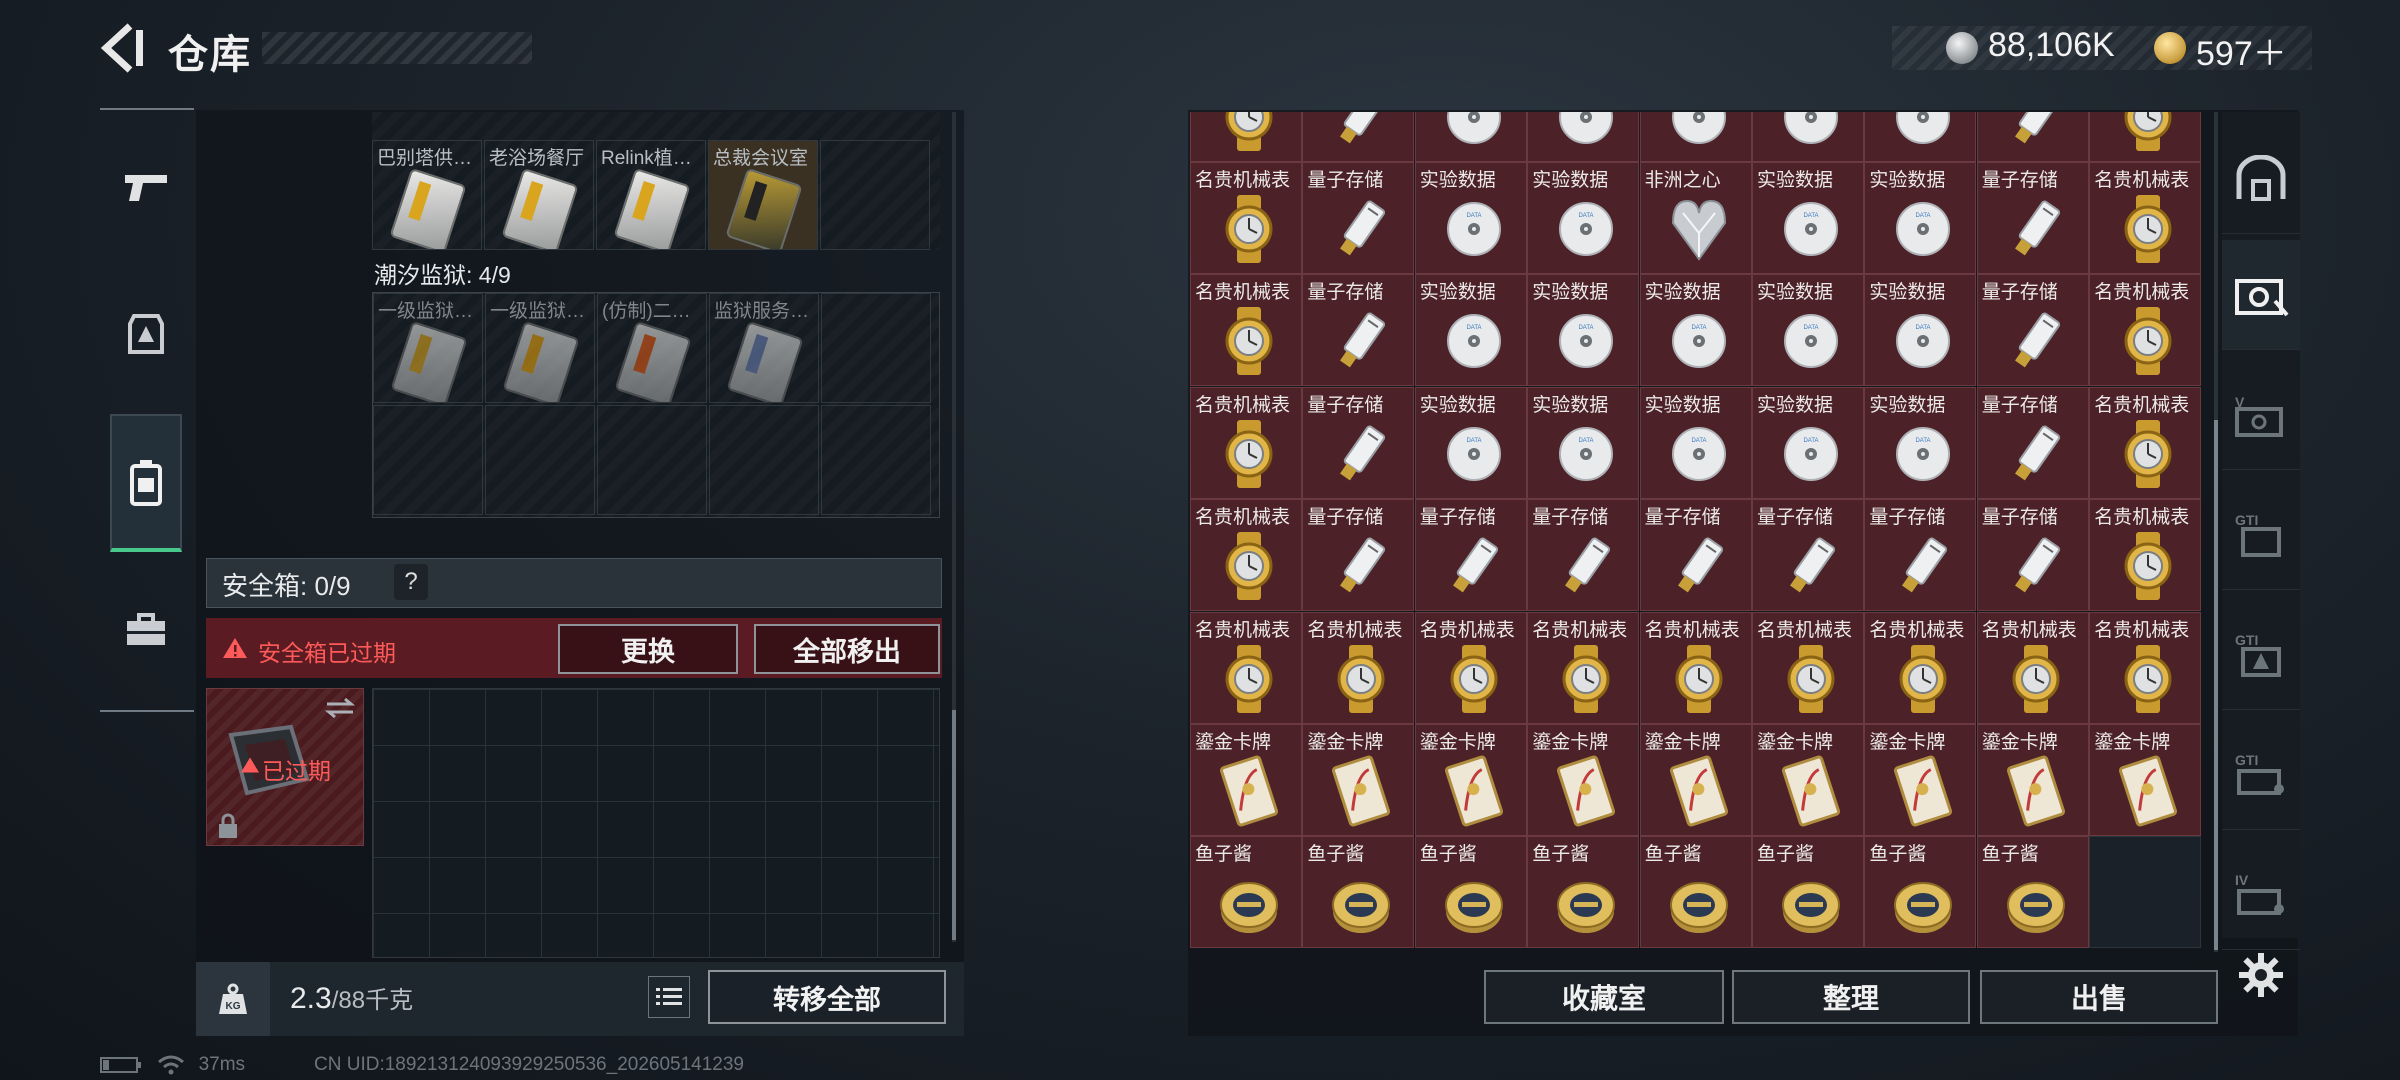 This screenshot has width=2400, height=1080. What do you see at coordinates (340, 708) in the screenshot?
I see `swap-icon` at bounding box center [340, 708].